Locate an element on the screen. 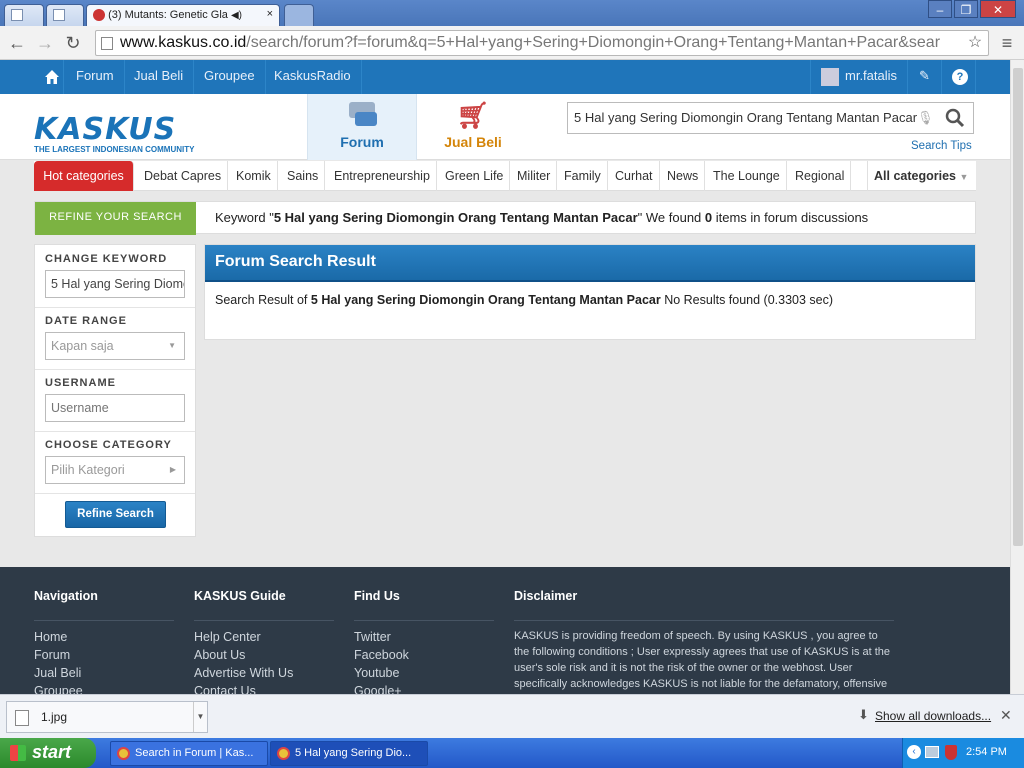 The height and width of the screenshot is (768, 1024). minimize-icon: – is located at coordinates (940, 9).